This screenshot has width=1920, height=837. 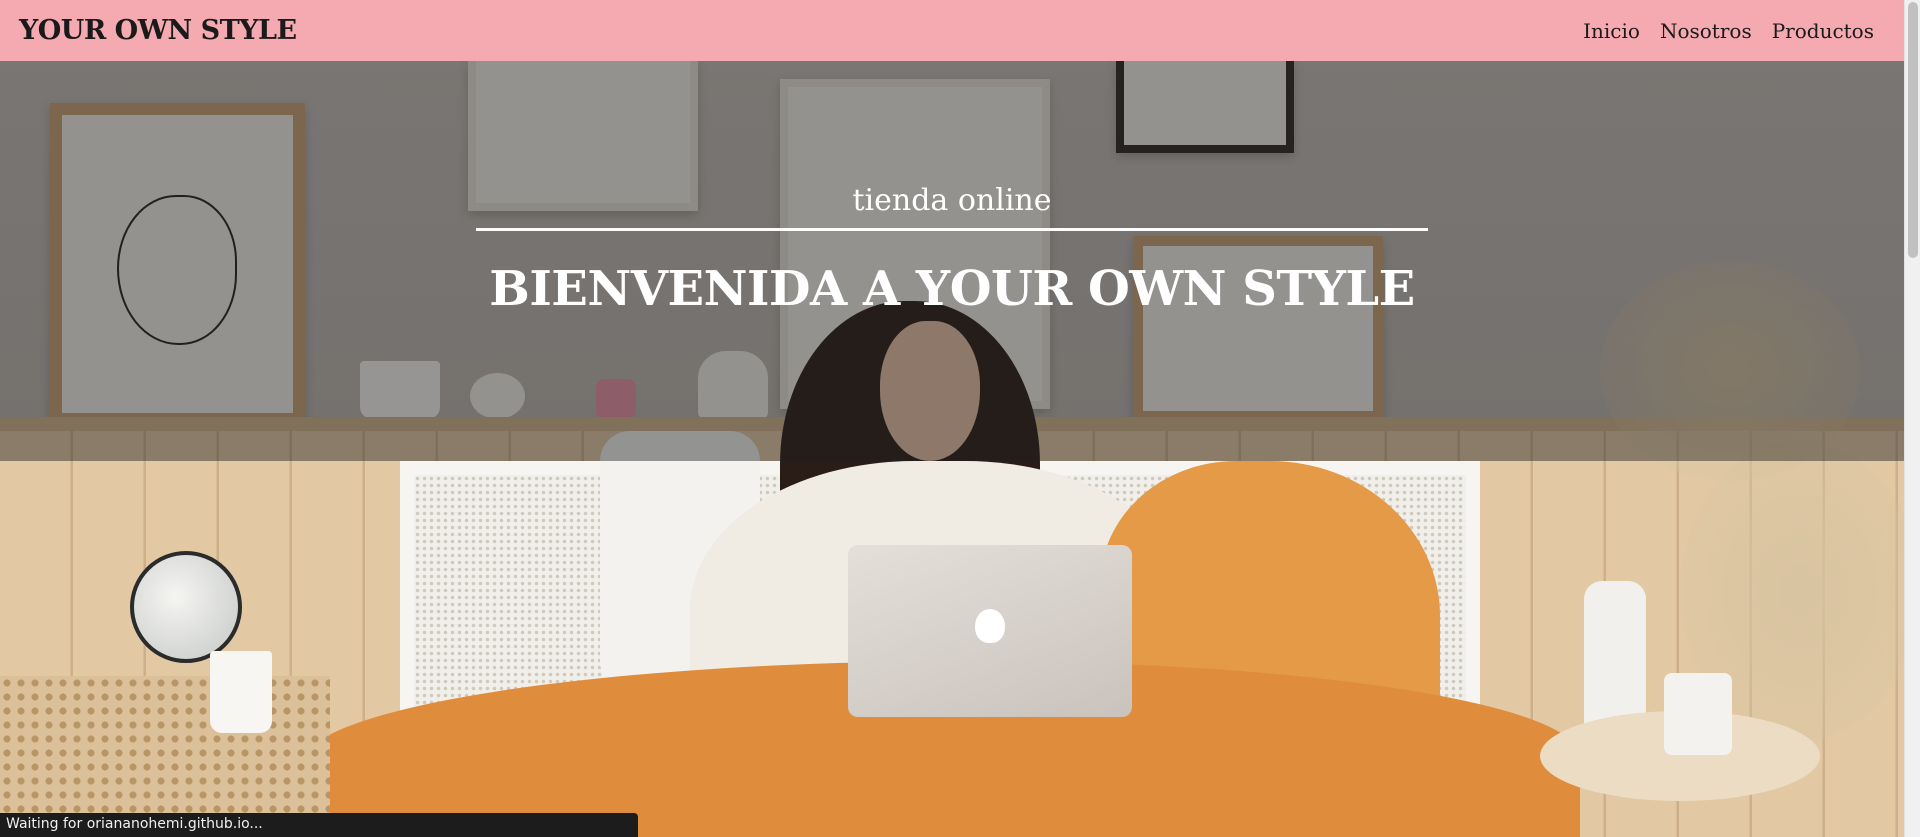 What do you see at coordinates (186, 607) in the screenshot?
I see `photo-mirror` at bounding box center [186, 607].